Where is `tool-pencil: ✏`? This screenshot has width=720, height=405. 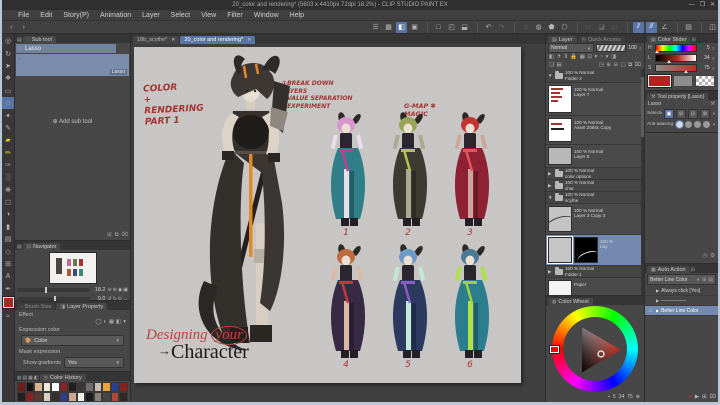 tool-pencil: ✏ is located at coordinates (8, 153).